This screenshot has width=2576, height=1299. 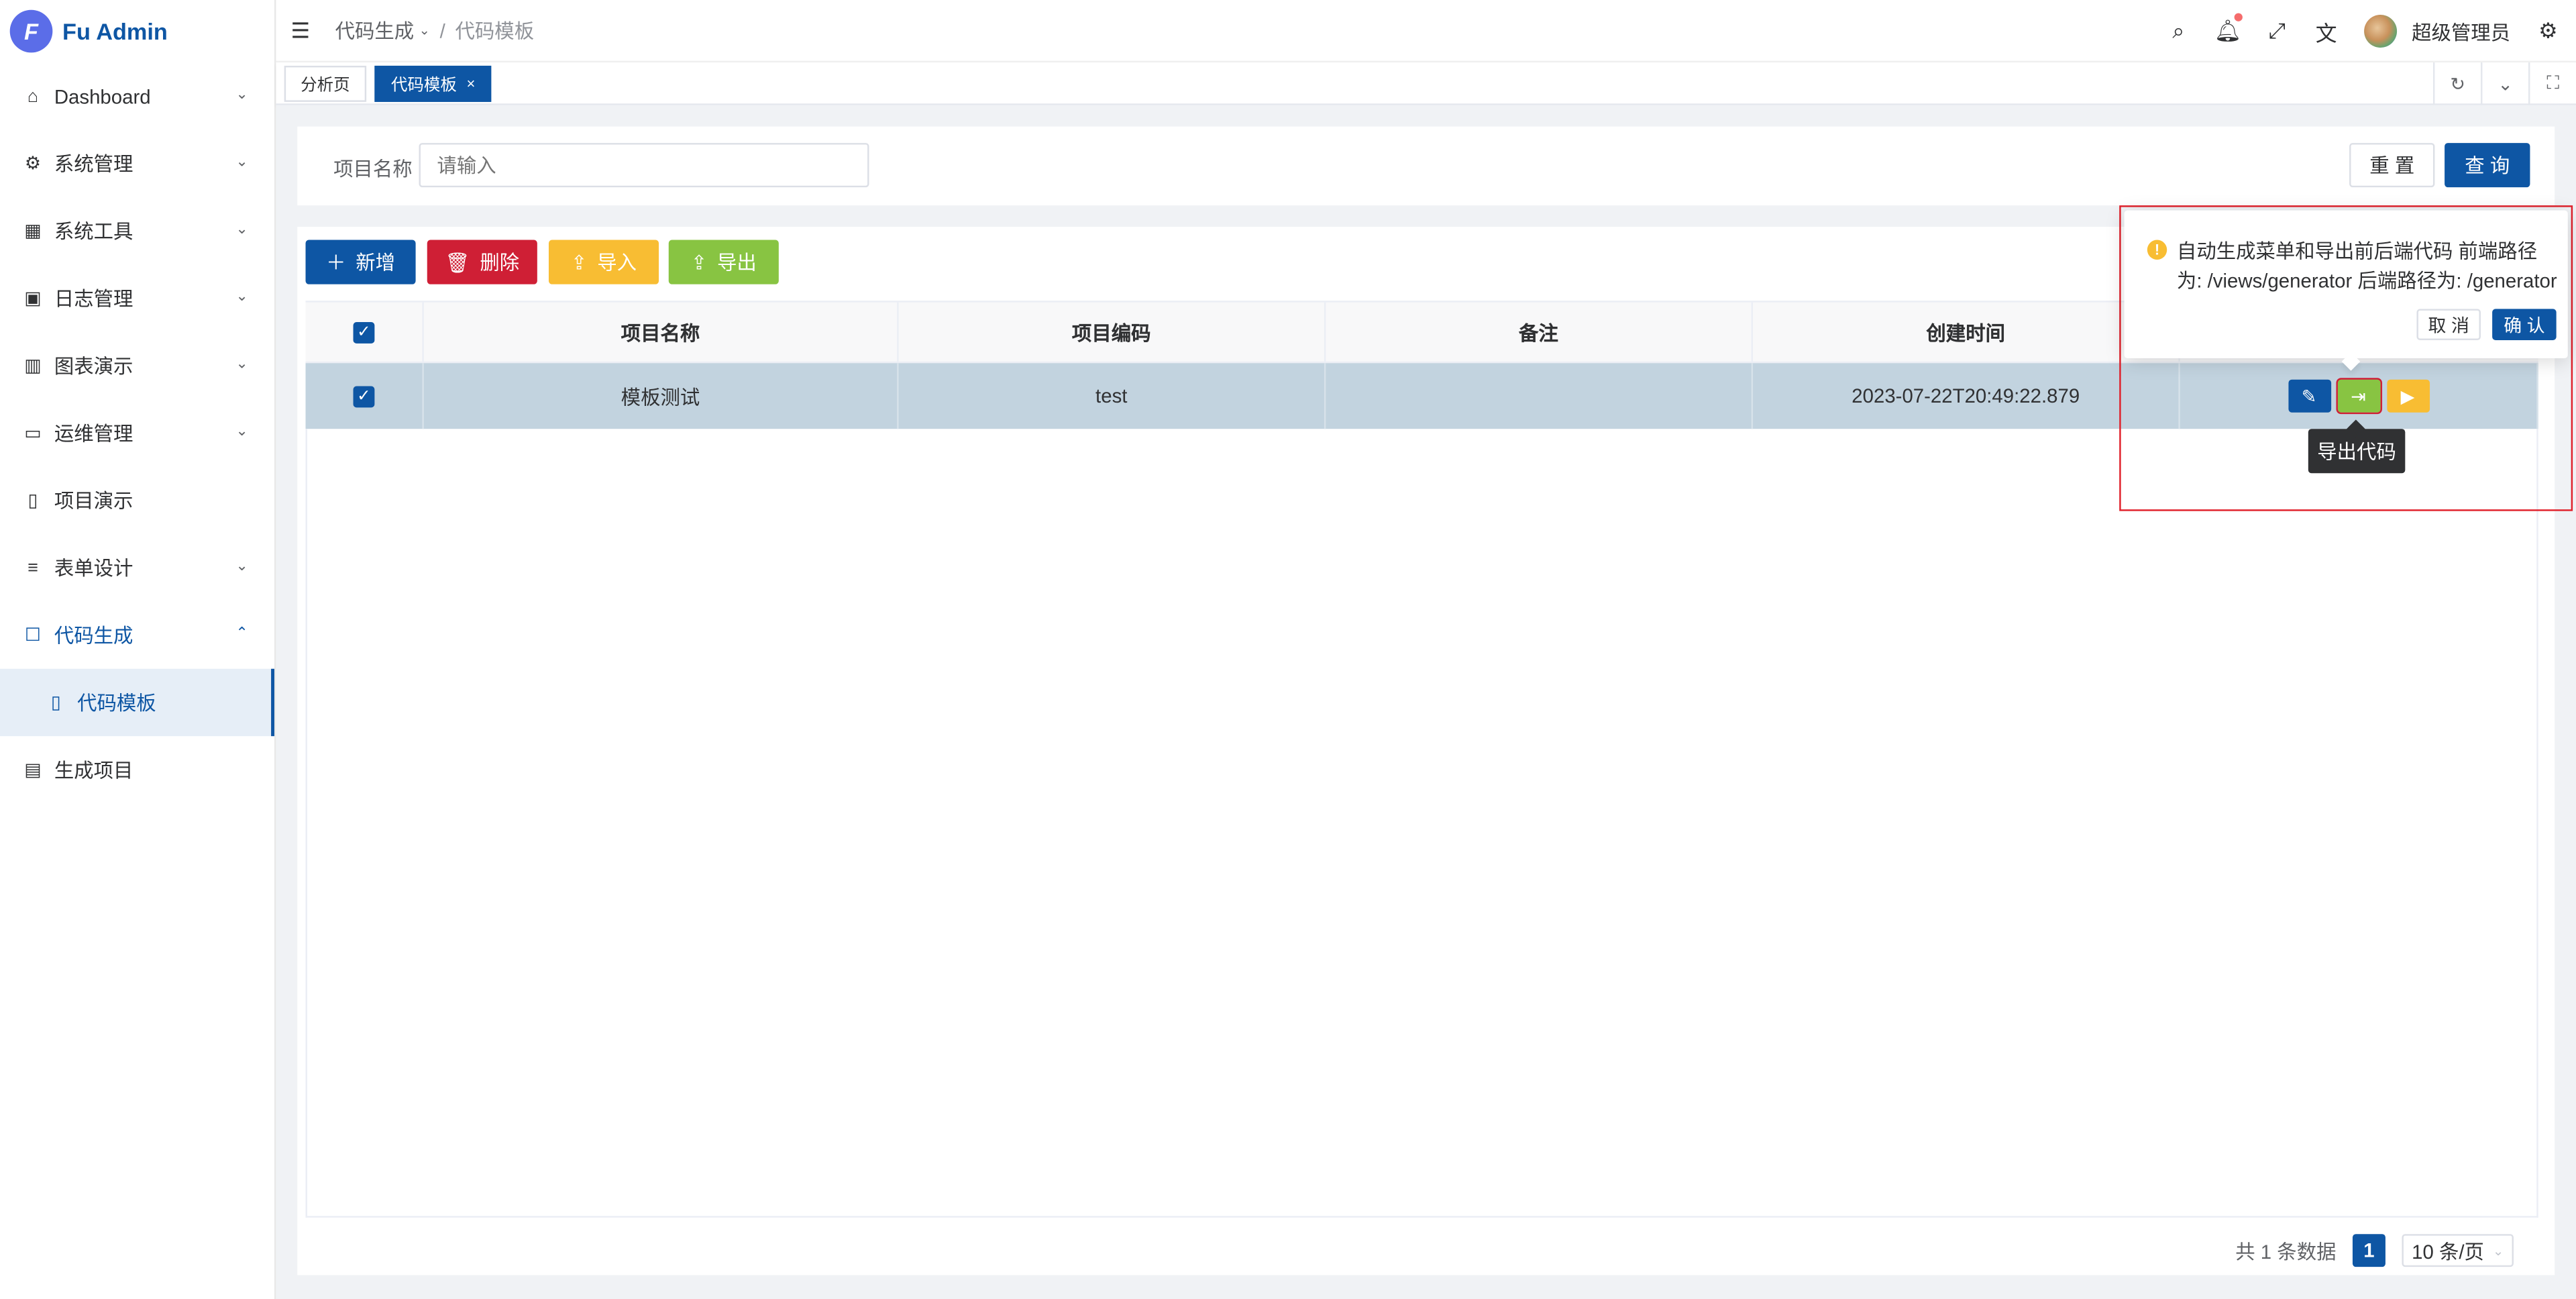 What do you see at coordinates (2326, 32) in the screenshot?
I see `translate-icon: 文` at bounding box center [2326, 32].